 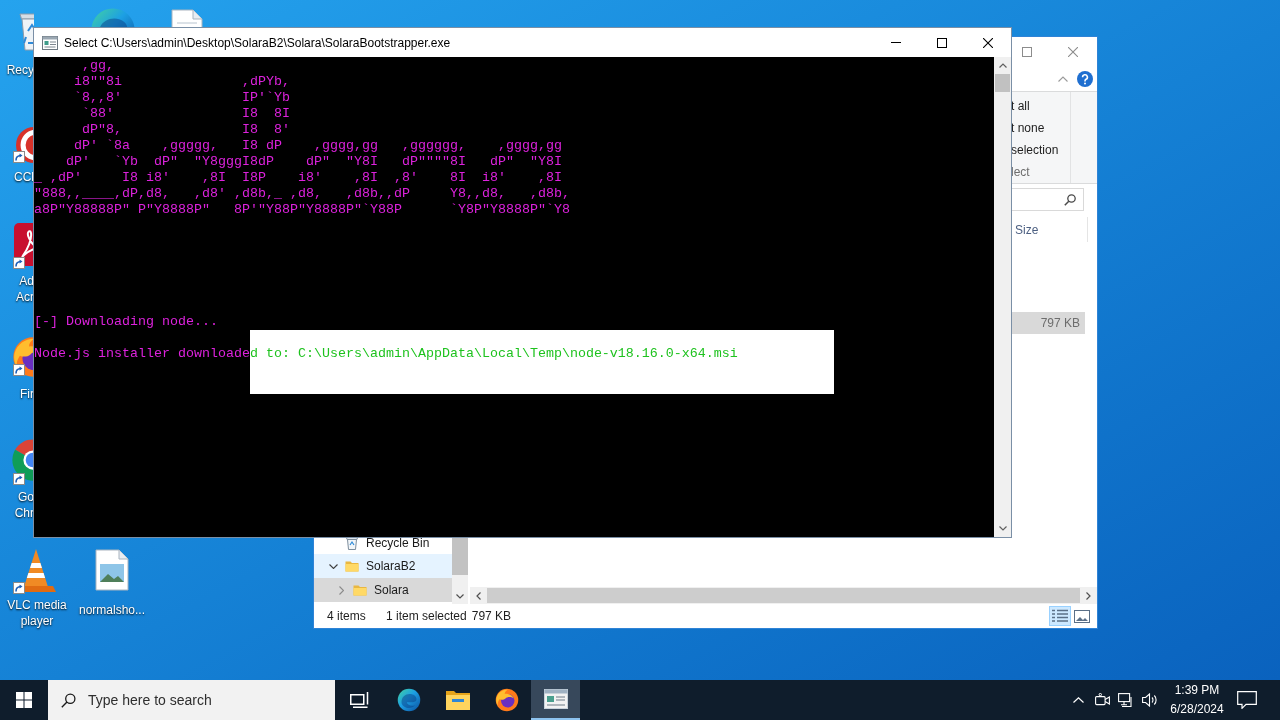 I want to click on image-file-icon, so click(x=112, y=570).